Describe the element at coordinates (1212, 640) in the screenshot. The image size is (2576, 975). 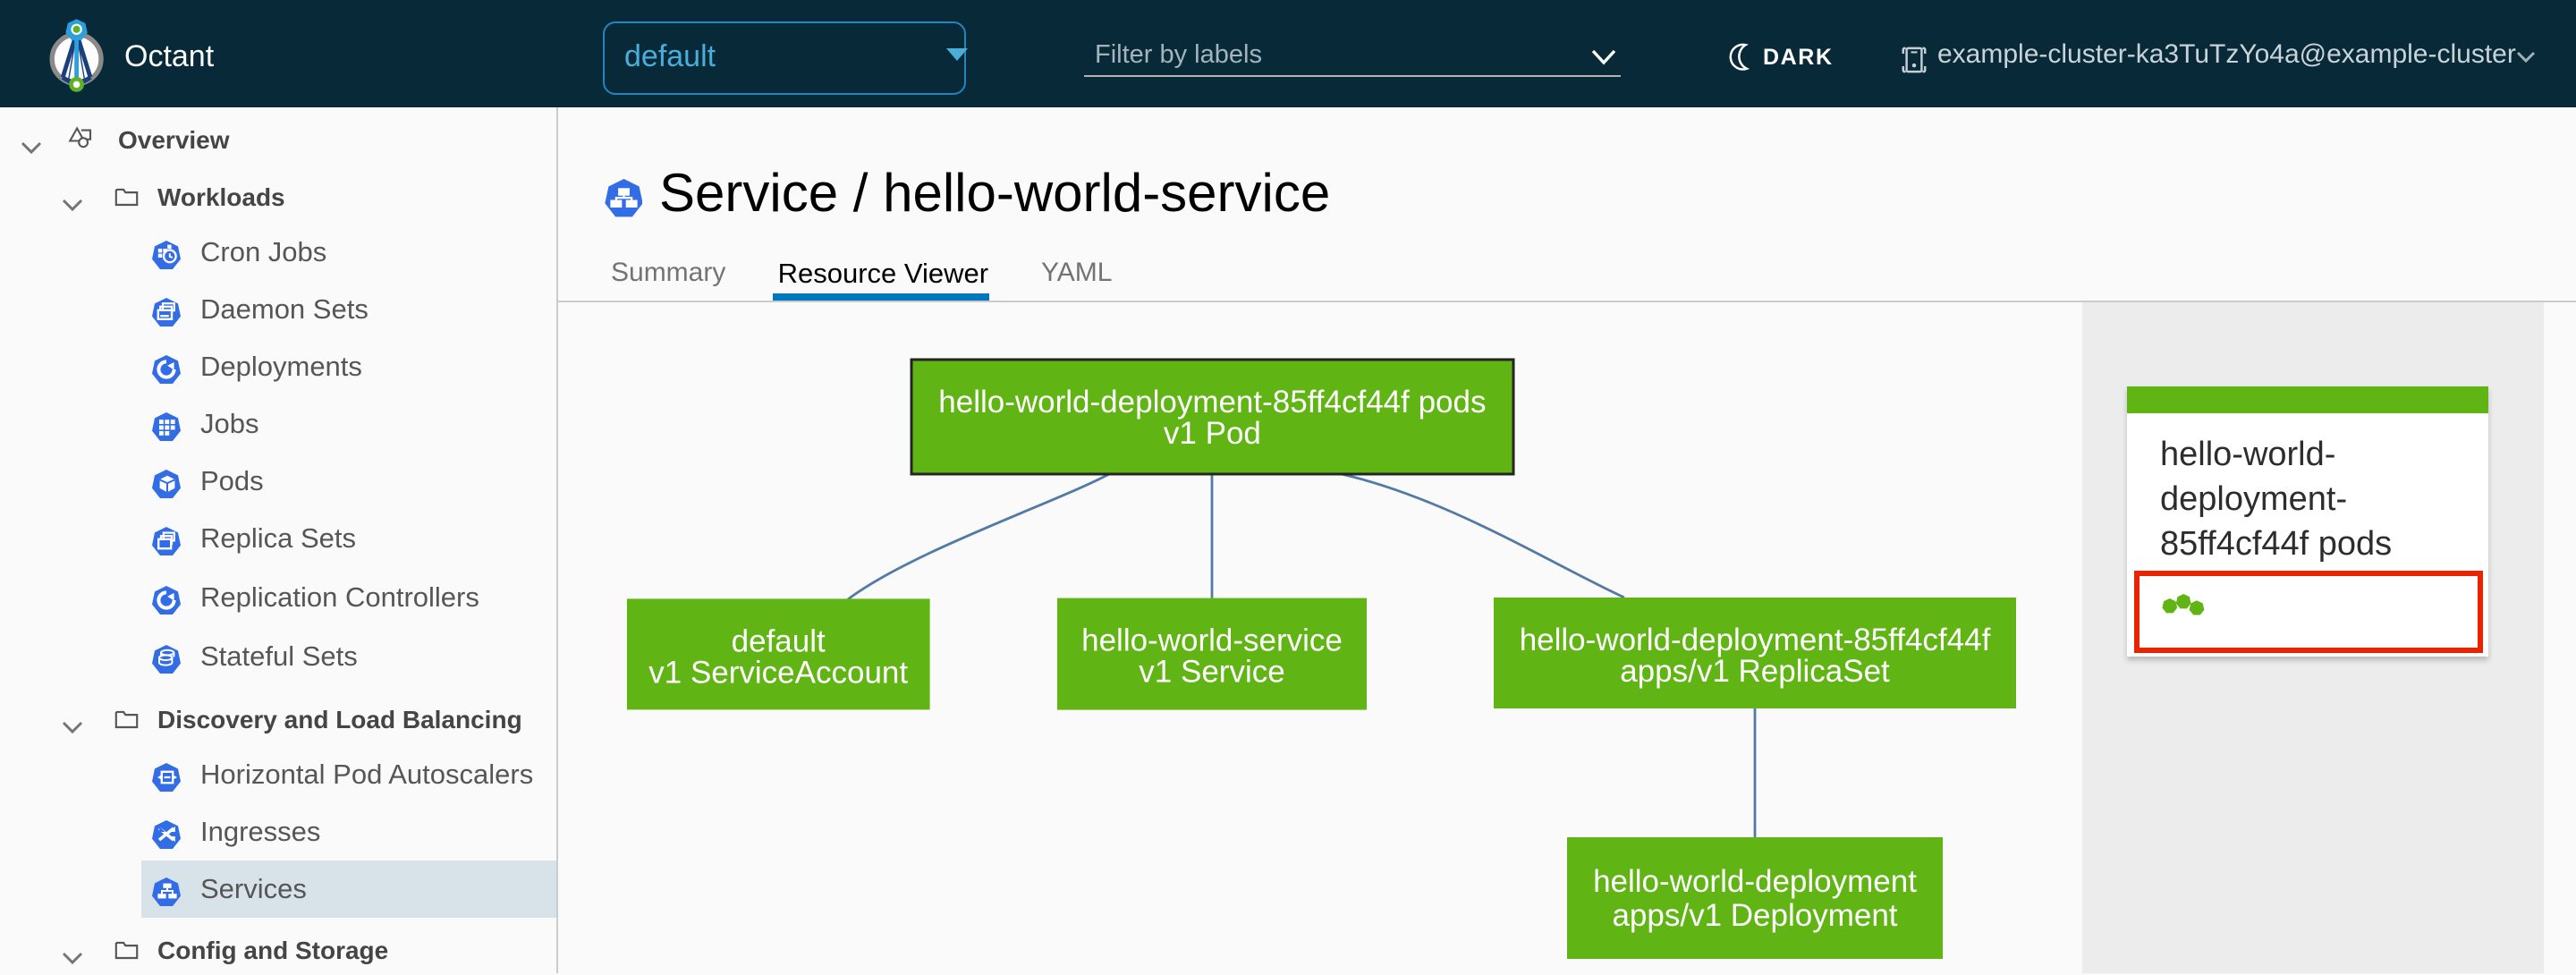
I see `svg-text: hello-world-service` at that location.